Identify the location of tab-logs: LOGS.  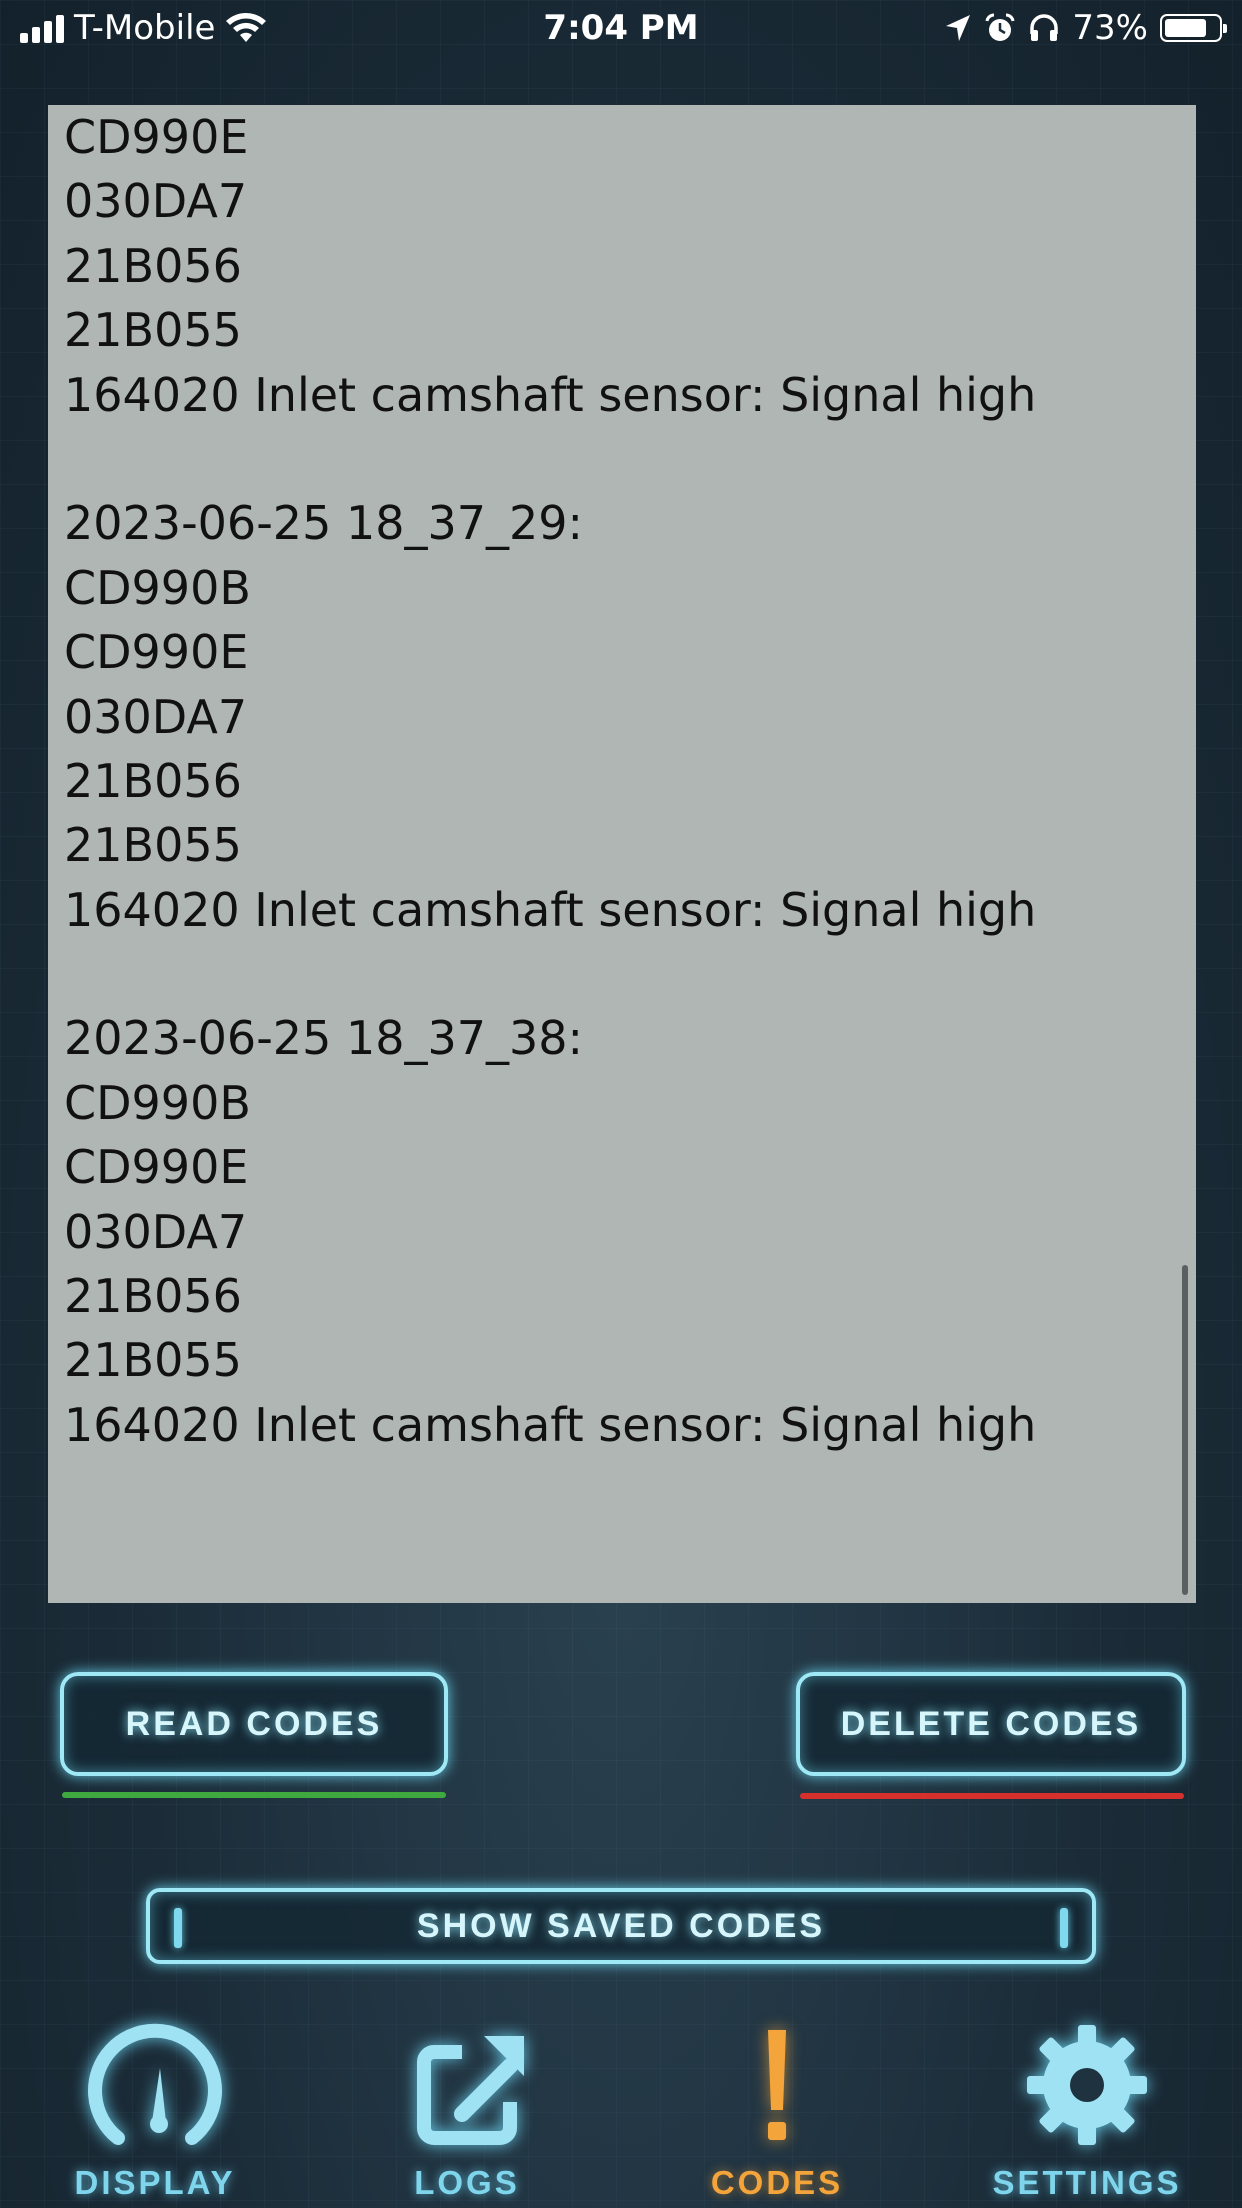
(467, 2106).